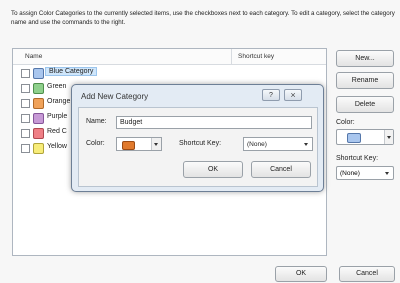 This screenshot has height=283, width=400. I want to click on category-label: Orange, so click(59, 101).